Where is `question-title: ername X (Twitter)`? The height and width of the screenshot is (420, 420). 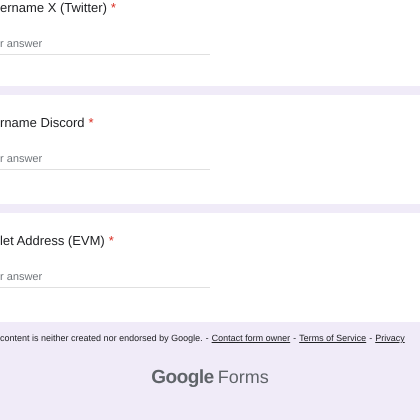 question-title: ername X (Twitter) is located at coordinates (53, 8).